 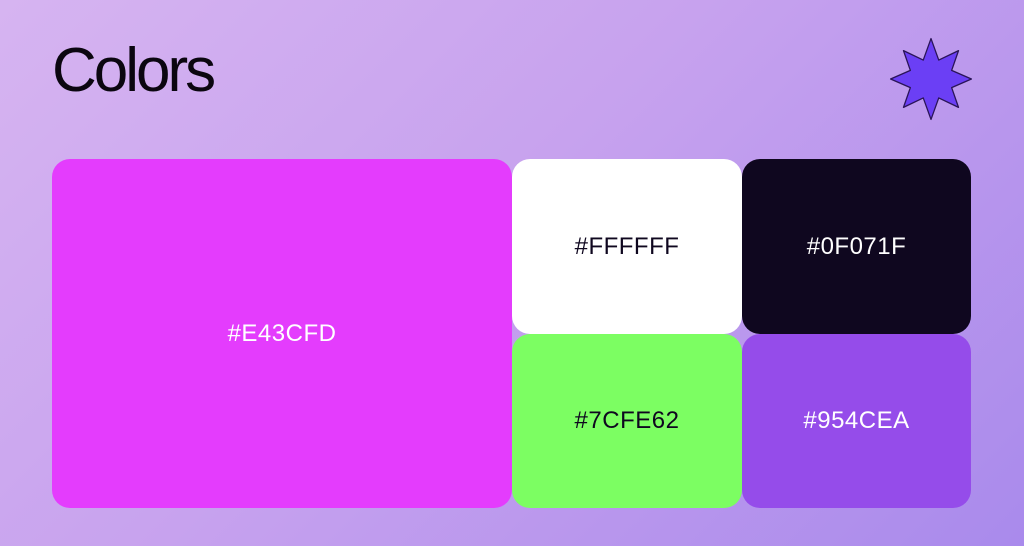 I want to click on star-icon, so click(x=931, y=79).